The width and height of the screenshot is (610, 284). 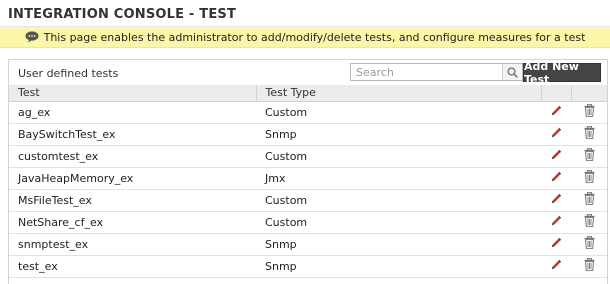 I want to click on test-name-cell: NetShare_cf_ex, so click(x=132, y=222).